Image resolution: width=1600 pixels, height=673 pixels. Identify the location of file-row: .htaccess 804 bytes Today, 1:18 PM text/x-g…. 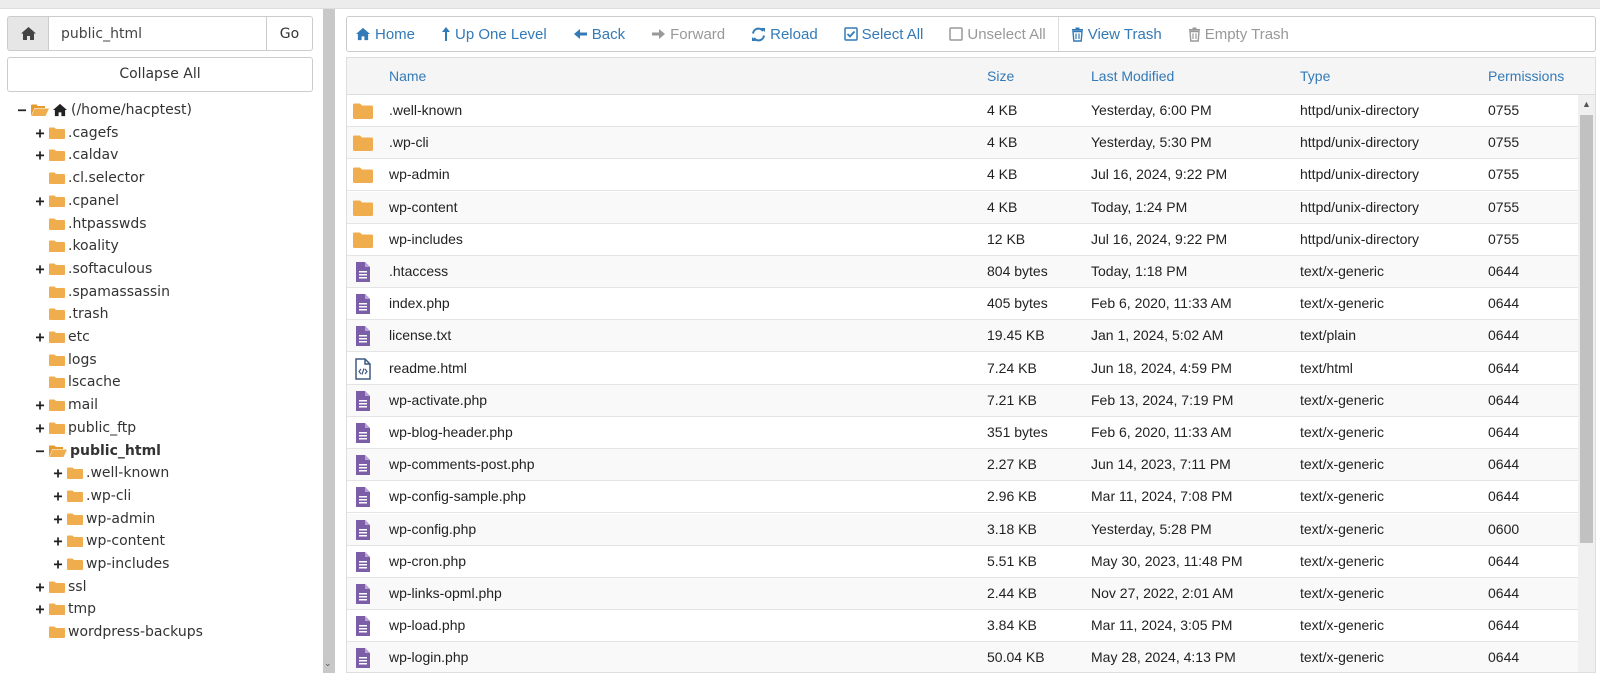
(963, 272).